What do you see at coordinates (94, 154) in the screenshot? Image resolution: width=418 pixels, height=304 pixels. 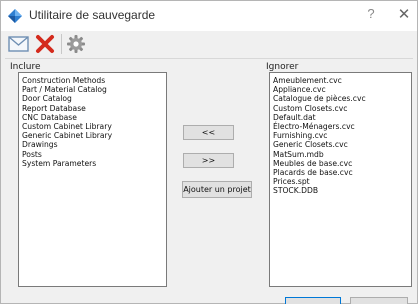 I see `list-item: Posts` at bounding box center [94, 154].